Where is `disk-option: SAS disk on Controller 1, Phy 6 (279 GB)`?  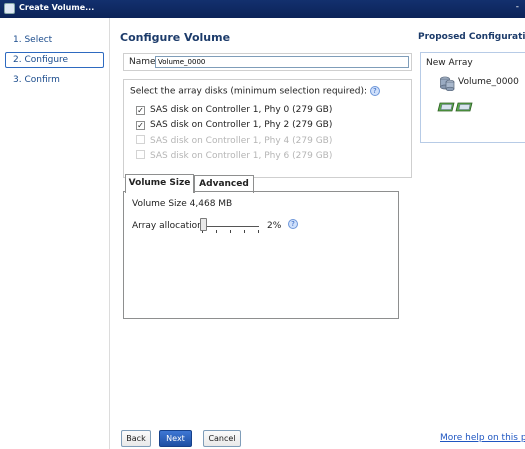
disk-option: SAS disk on Controller 1, Phy 6 (279 GB) is located at coordinates (234, 156).